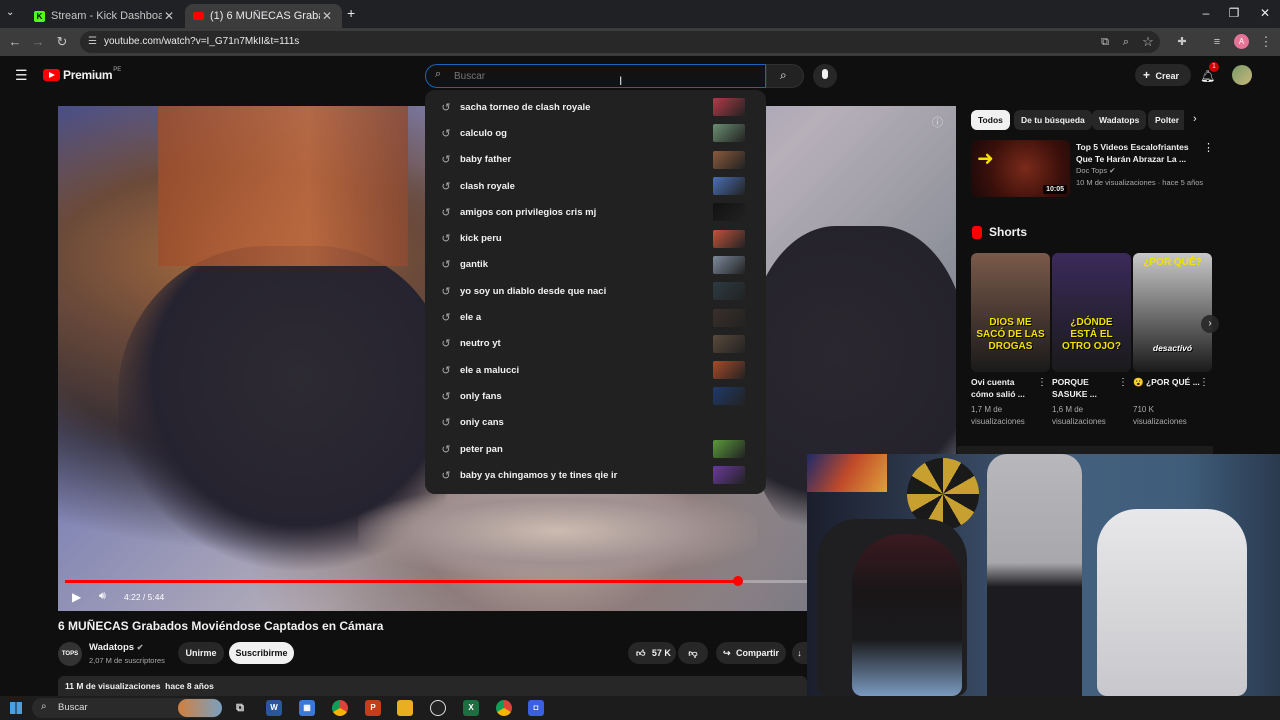 This screenshot has width=1280, height=720. I want to click on suggestion-item: ↺ clash royale, so click(595, 186).